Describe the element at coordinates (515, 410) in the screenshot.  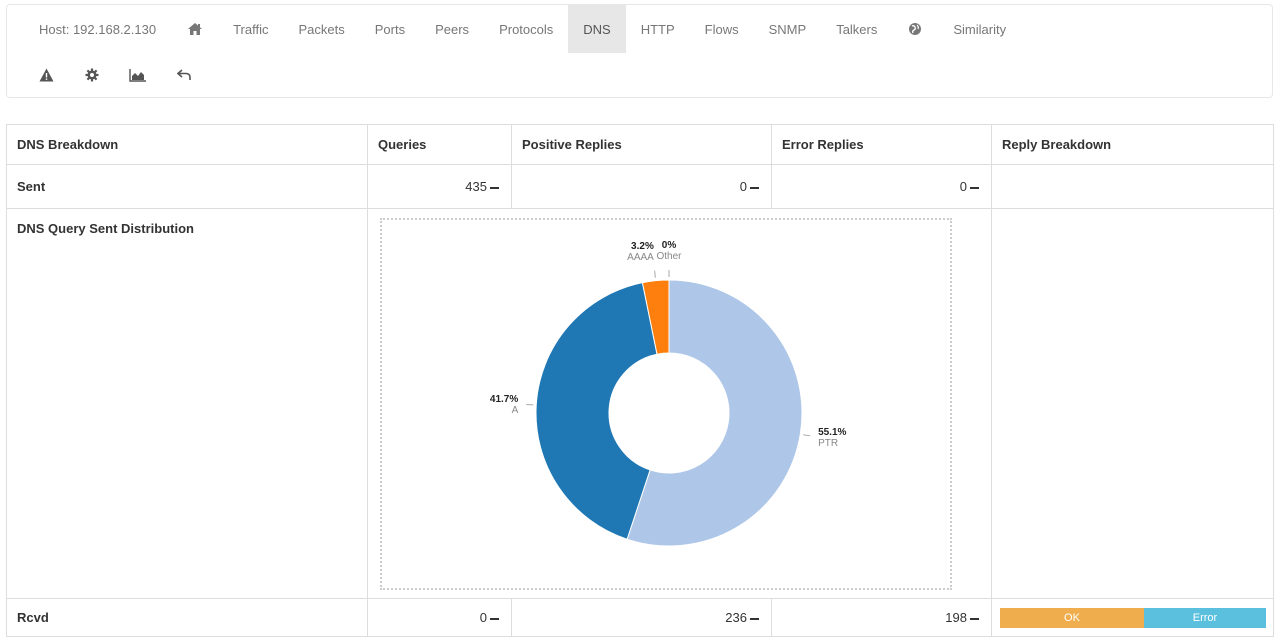
I see `slice-label-a: A` at that location.